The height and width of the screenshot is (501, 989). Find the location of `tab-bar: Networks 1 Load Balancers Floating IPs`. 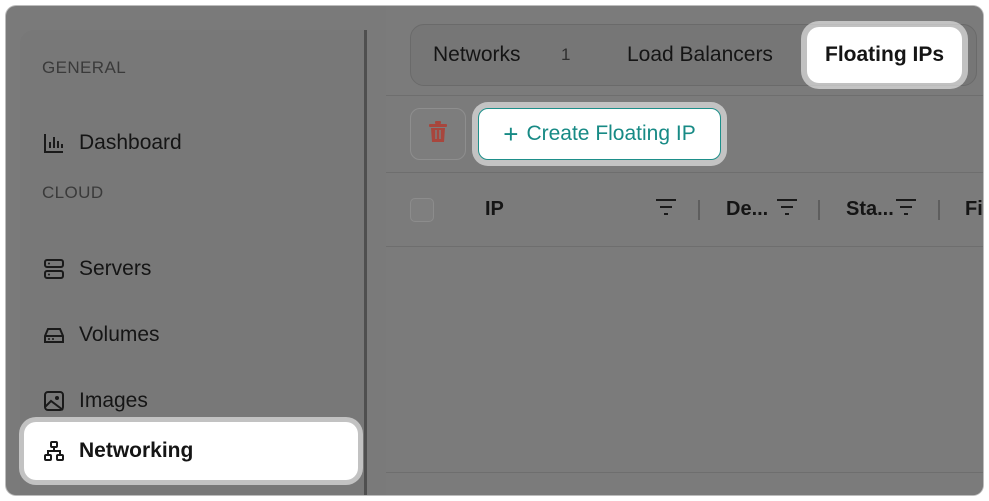

tab-bar: Networks 1 Load Balancers Floating IPs is located at coordinates (693, 55).